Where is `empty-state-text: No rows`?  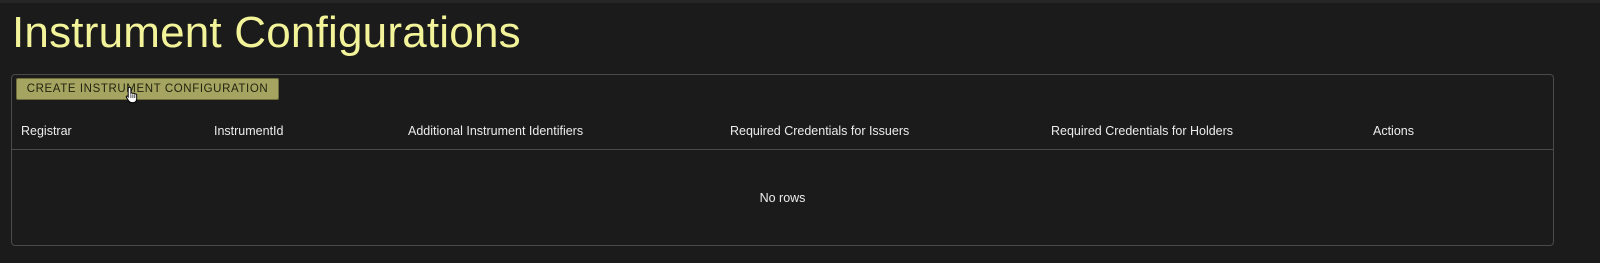
empty-state-text: No rows is located at coordinates (782, 198).